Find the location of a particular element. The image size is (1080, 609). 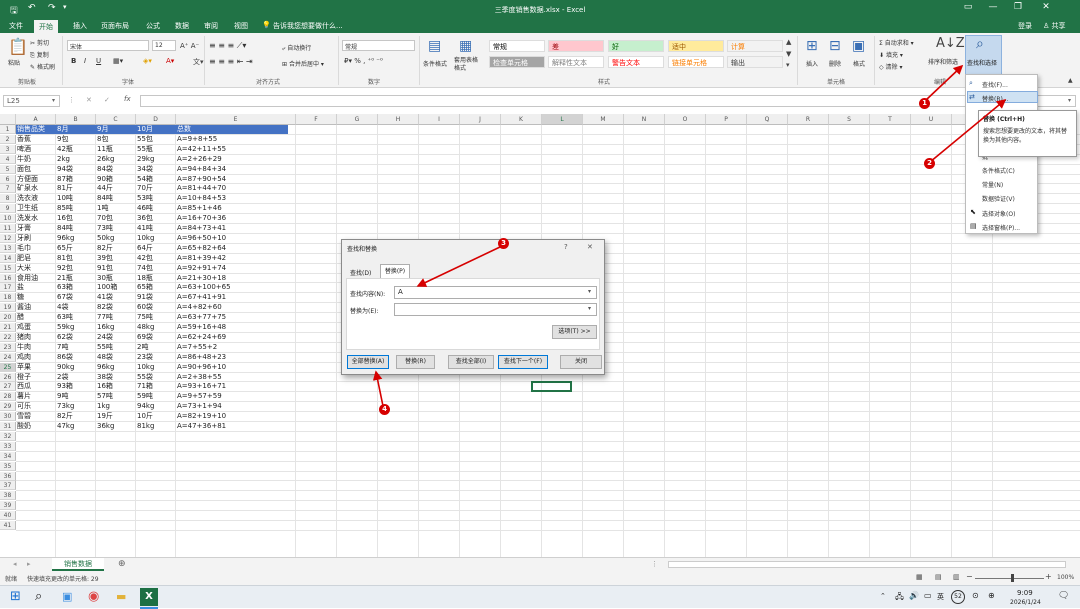

cell-style-option: 输出 is located at coordinates (755, 62).